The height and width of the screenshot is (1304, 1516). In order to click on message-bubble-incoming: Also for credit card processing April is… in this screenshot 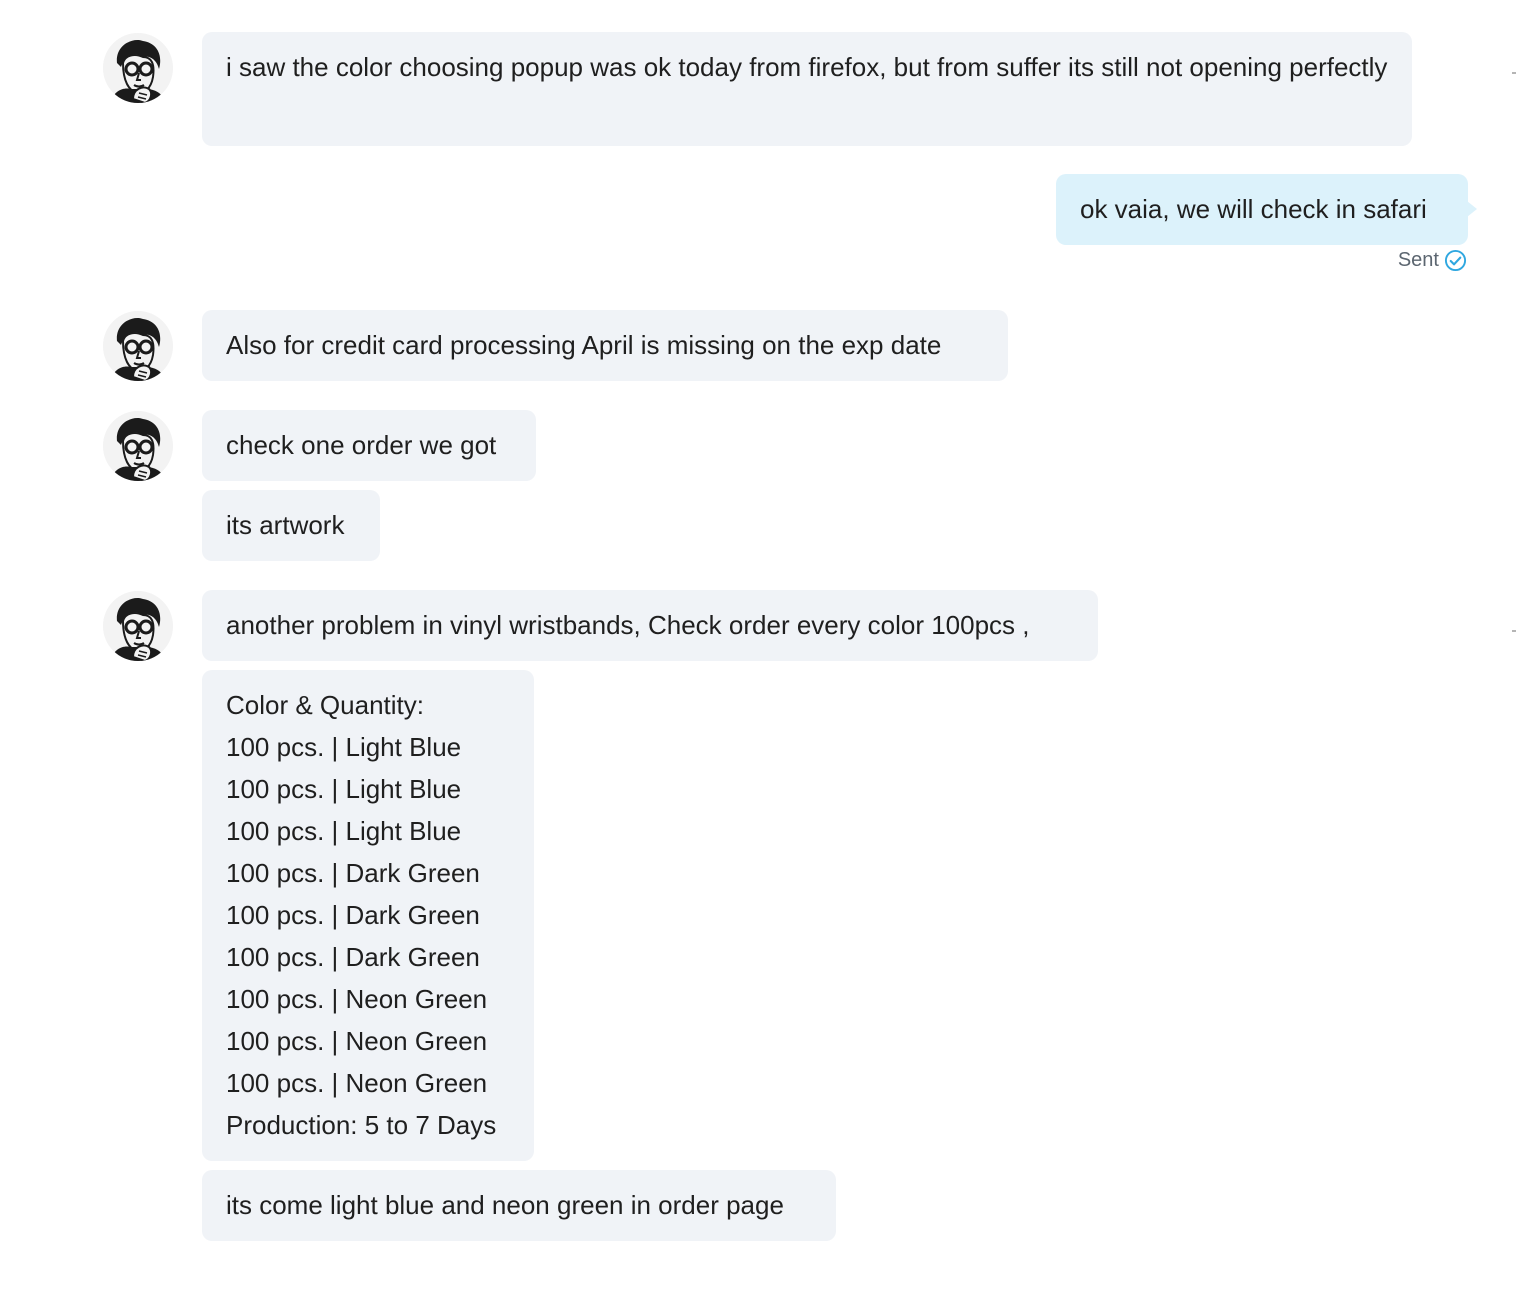, I will do `click(605, 345)`.